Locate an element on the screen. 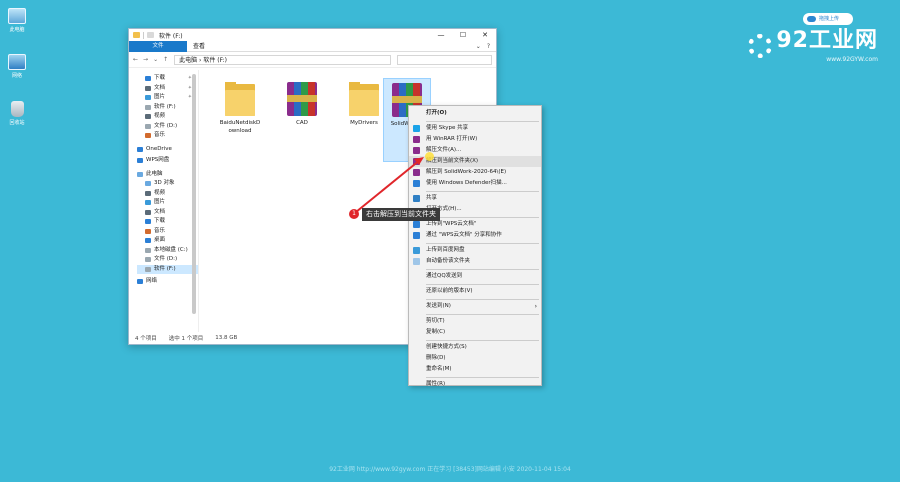 This screenshot has height=482, width=900. context-menu-item: 属性(R) is located at coordinates (475, 384).